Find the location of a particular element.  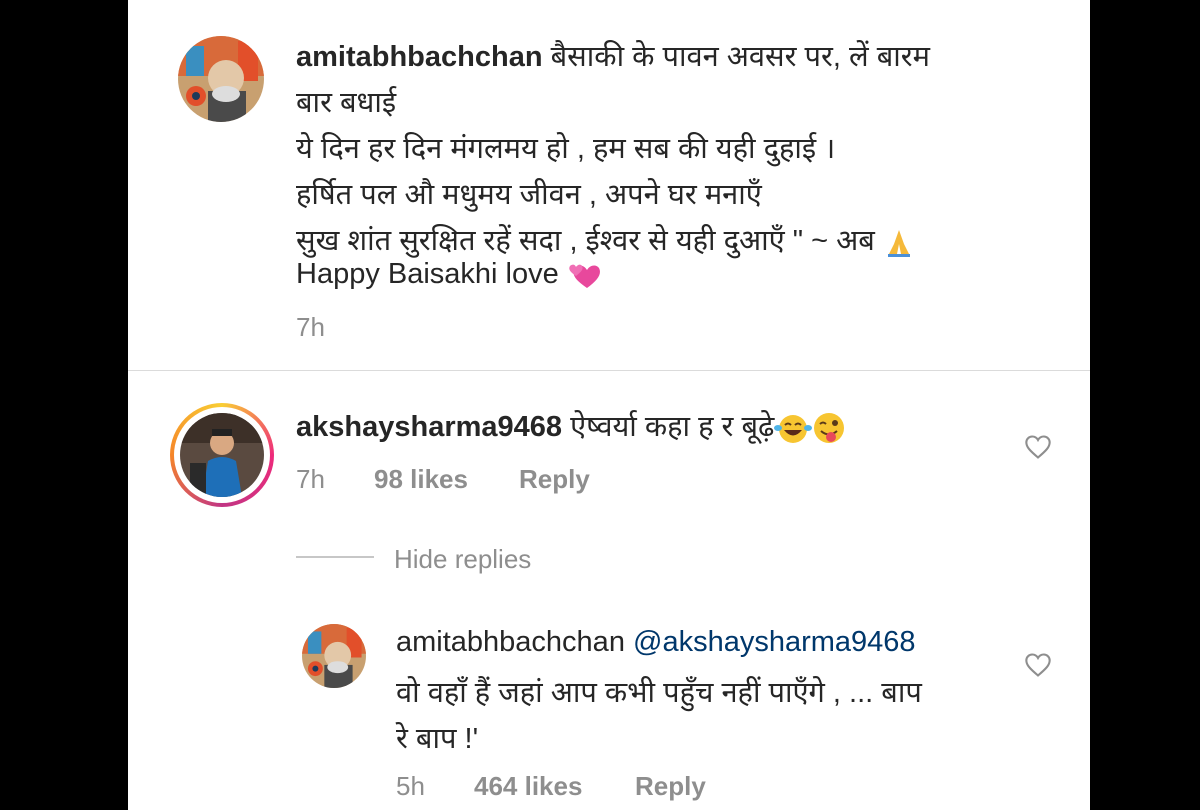

commenter-username: akshaysharma9468 is located at coordinates (429, 427).